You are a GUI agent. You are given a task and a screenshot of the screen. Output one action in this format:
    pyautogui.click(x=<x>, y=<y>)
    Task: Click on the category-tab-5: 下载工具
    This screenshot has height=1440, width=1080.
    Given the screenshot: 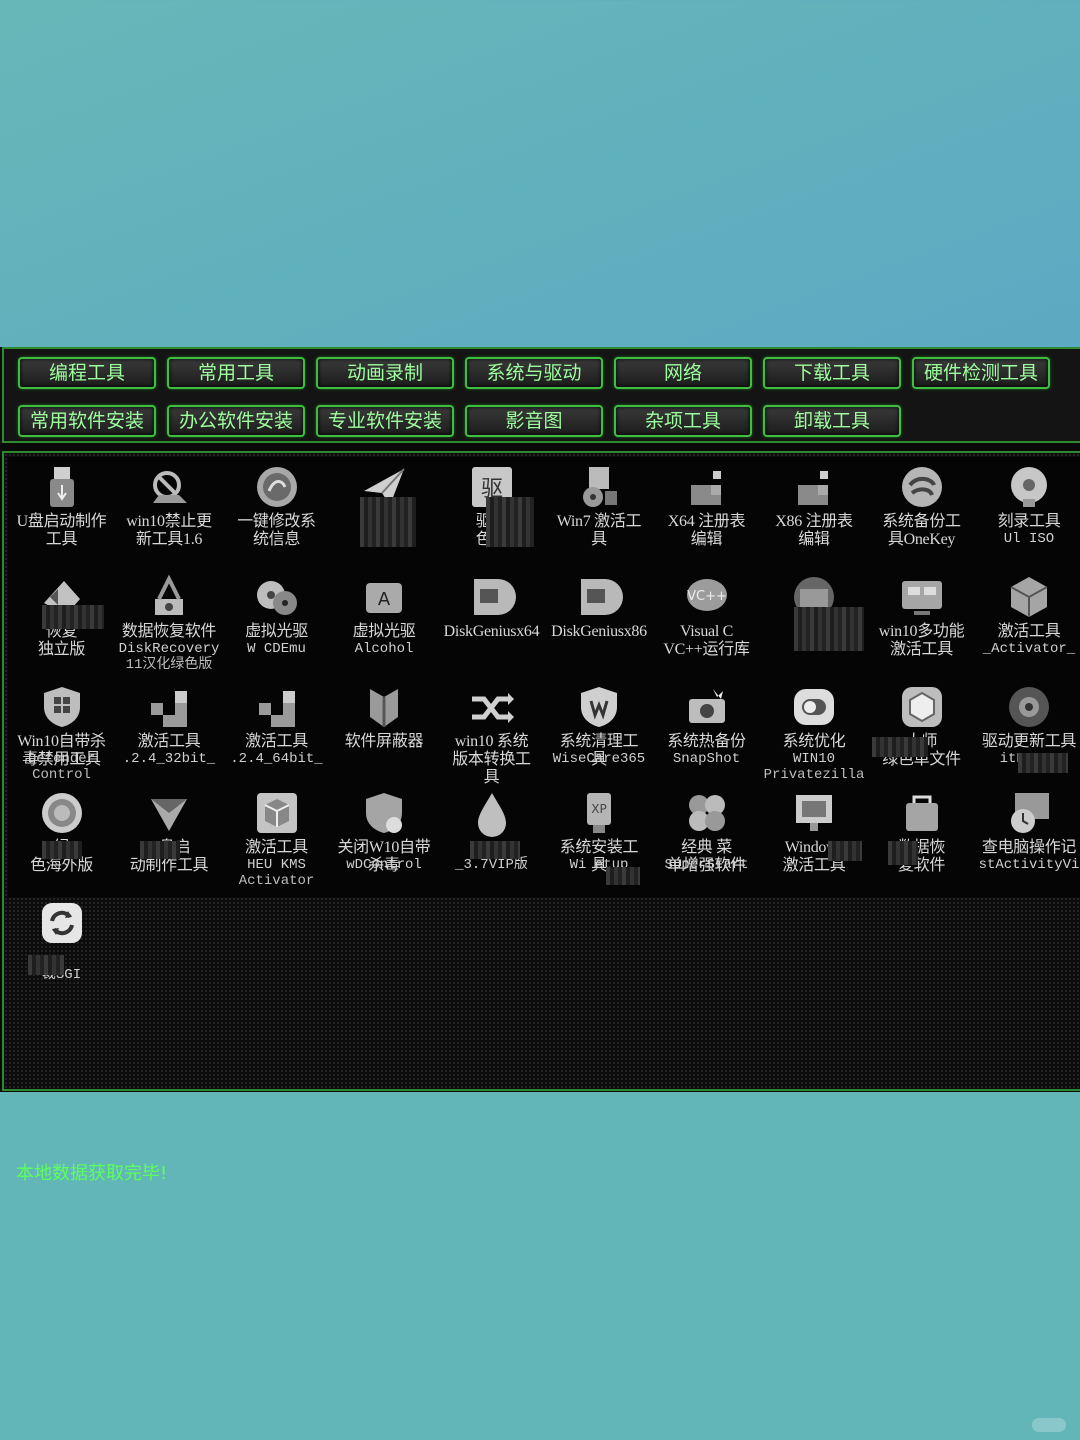 What is the action you would take?
    pyautogui.click(x=832, y=373)
    